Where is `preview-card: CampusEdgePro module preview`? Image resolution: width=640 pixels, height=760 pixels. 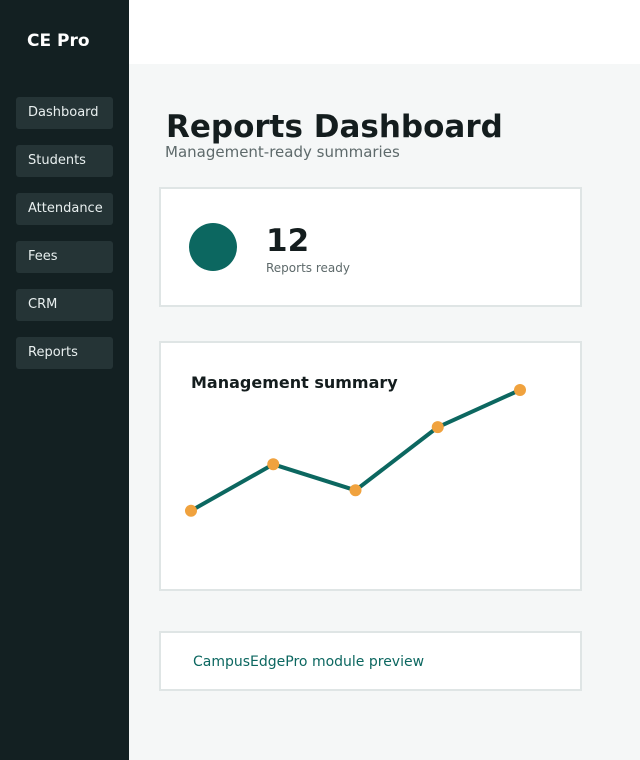
preview-card: CampusEdgePro module preview is located at coordinates (370, 661).